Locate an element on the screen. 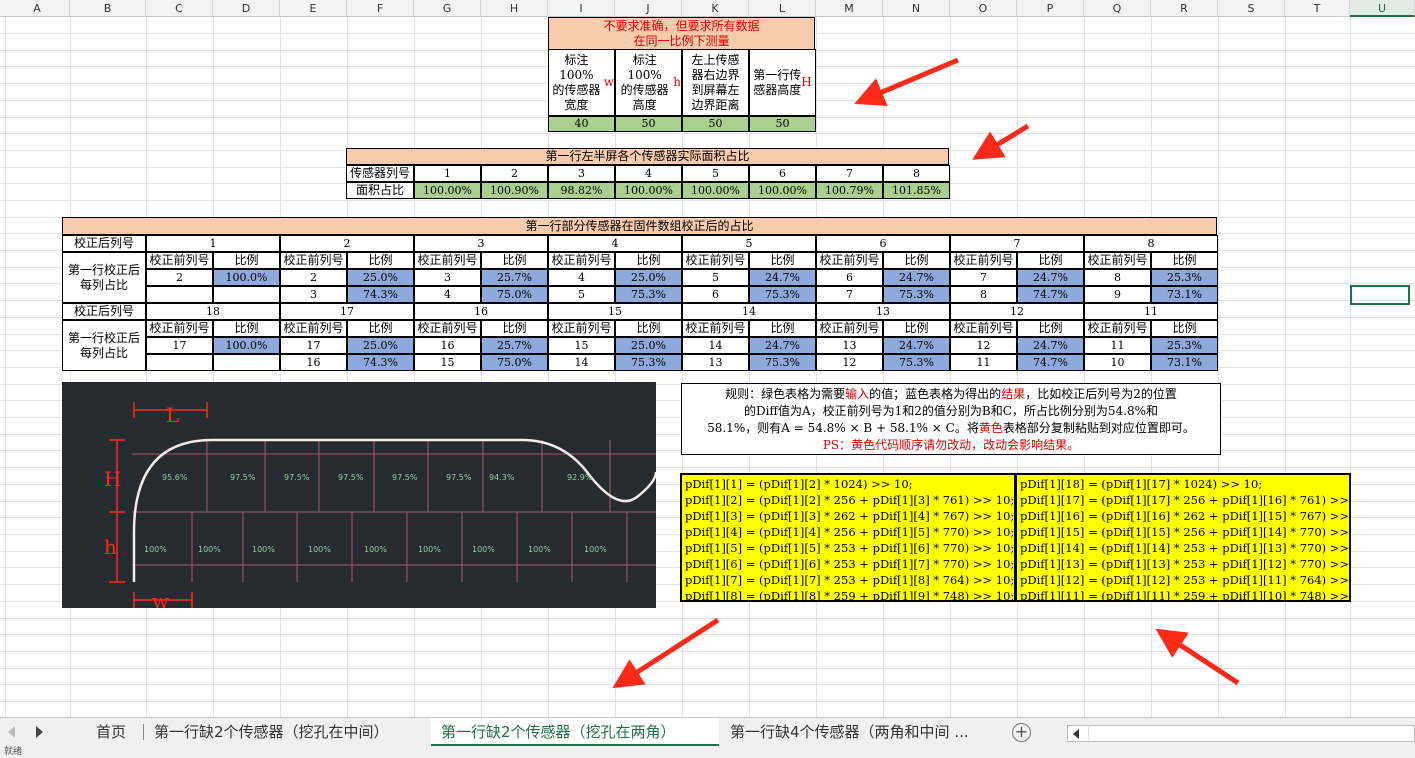  column-header-b: B is located at coordinates (108, 8).